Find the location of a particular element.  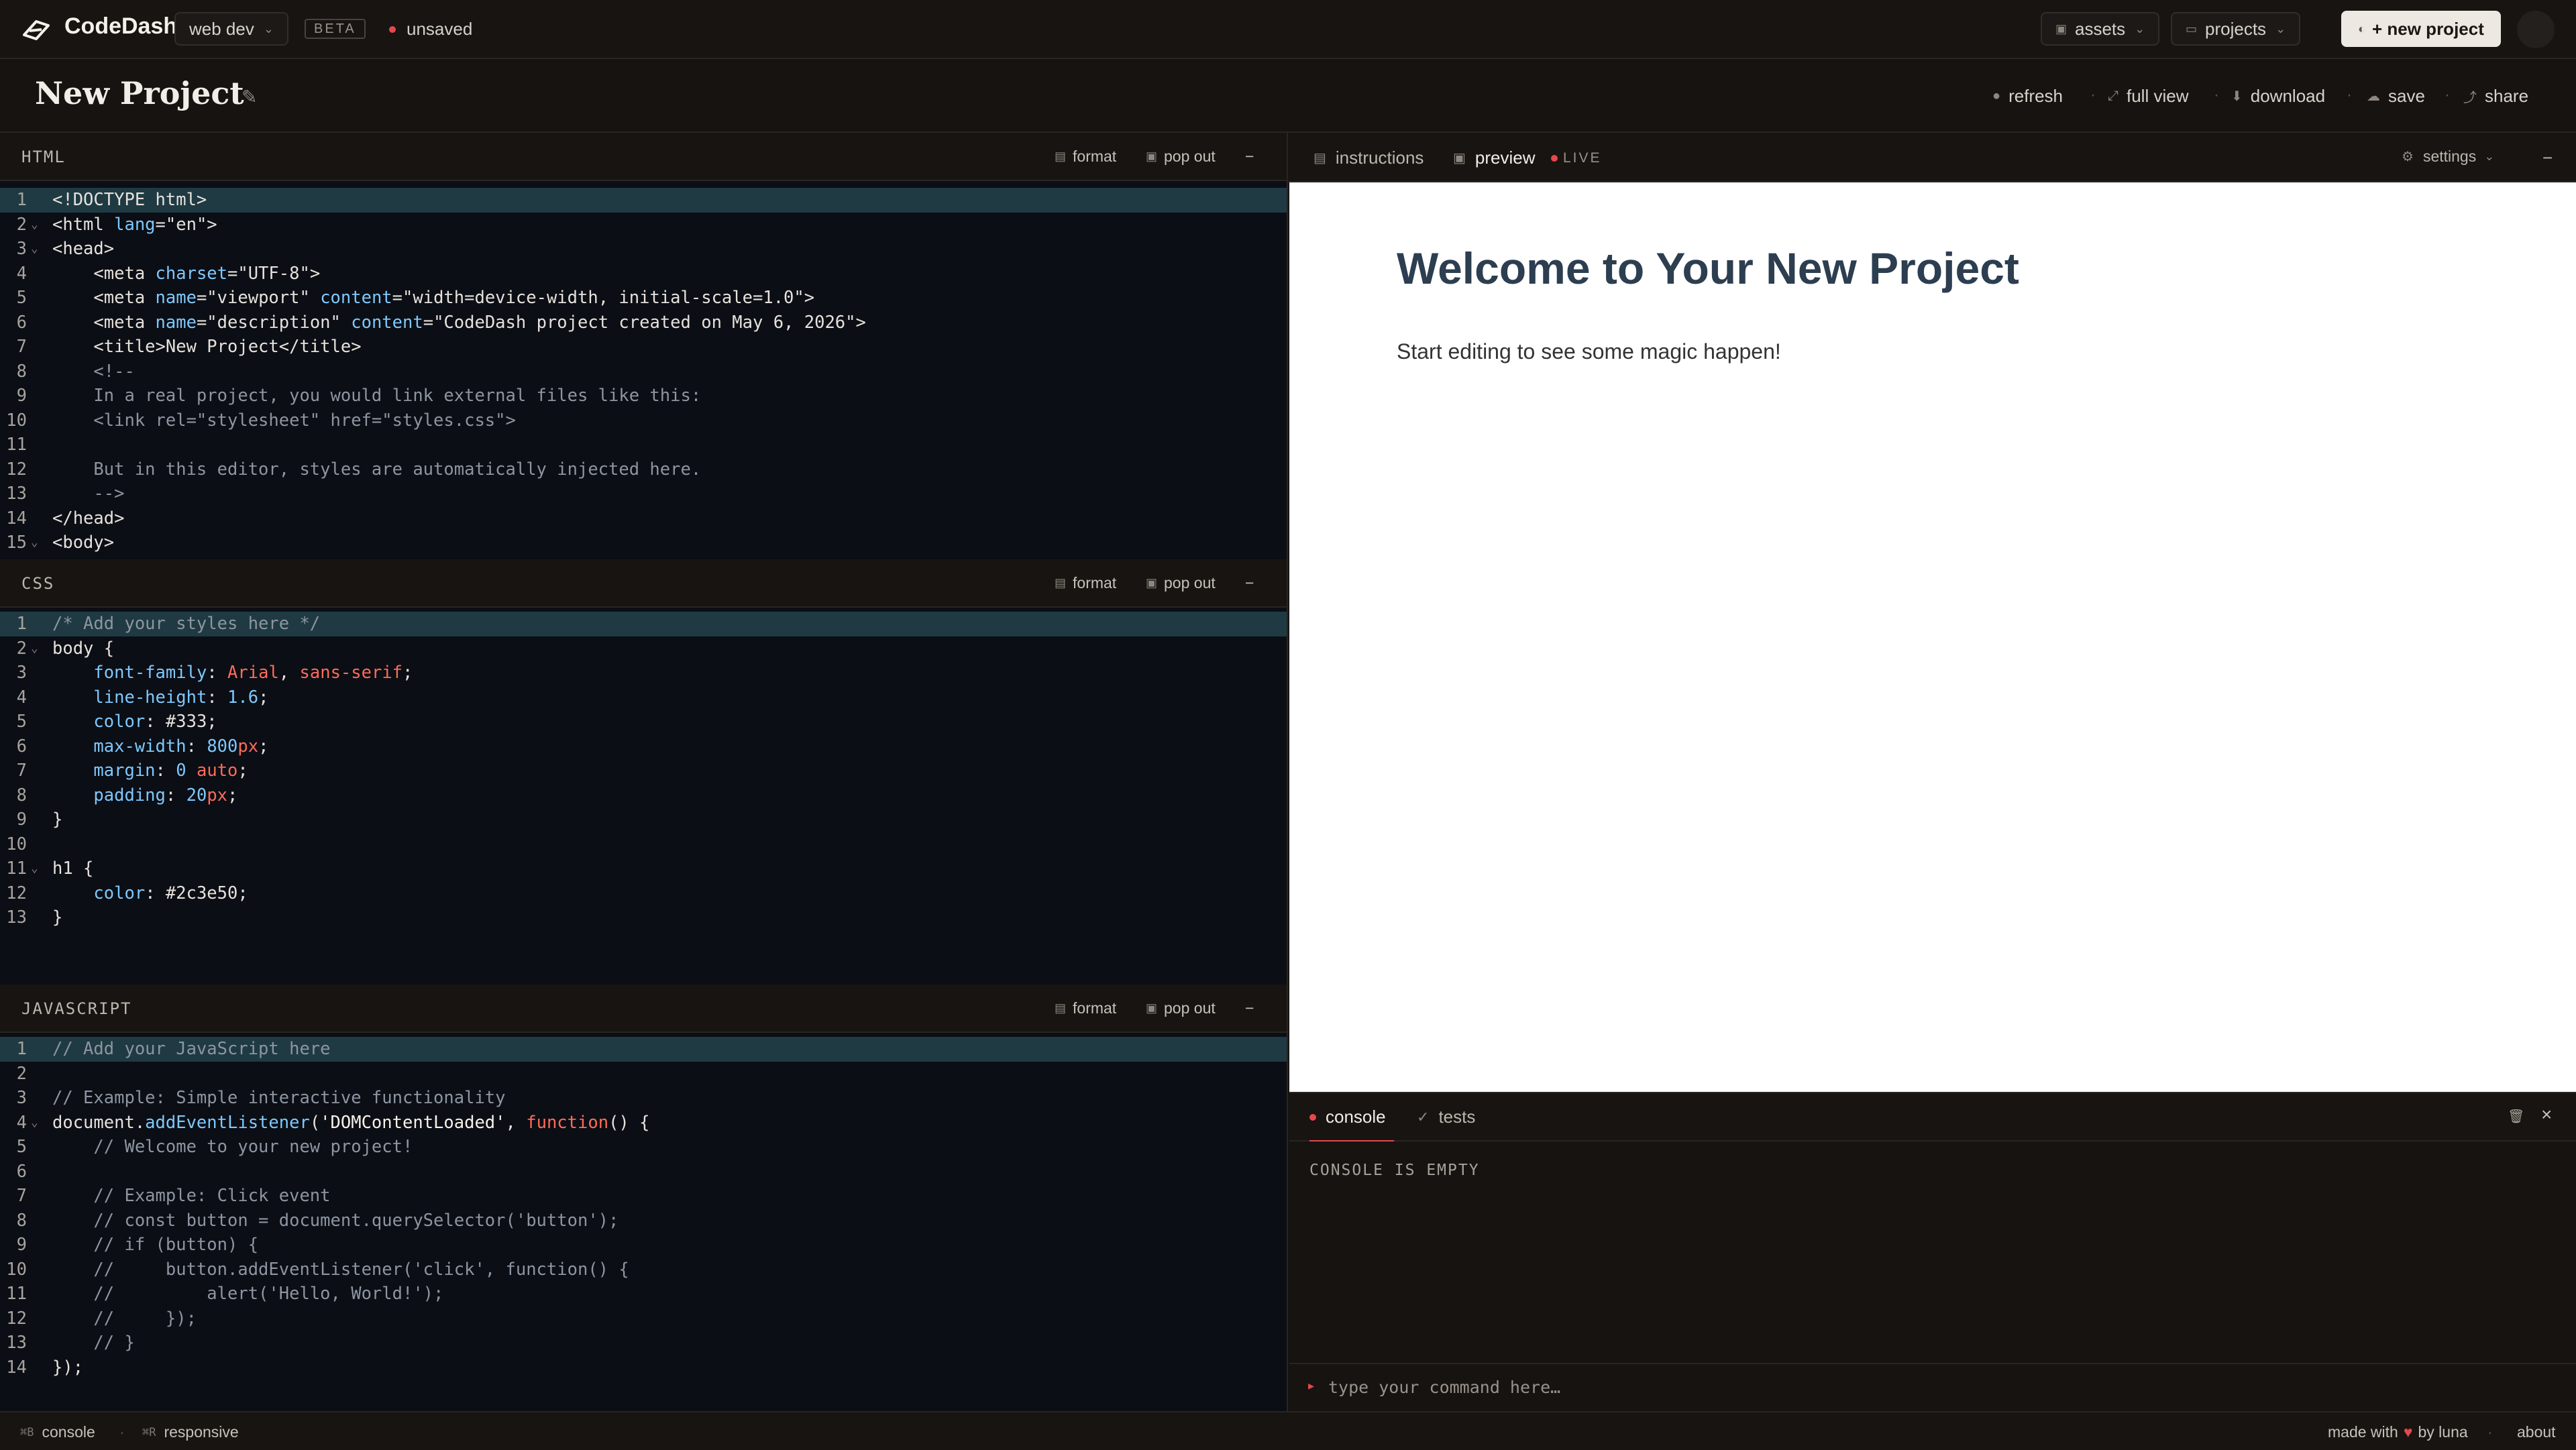

code-line: 2 is located at coordinates (643, 1074).